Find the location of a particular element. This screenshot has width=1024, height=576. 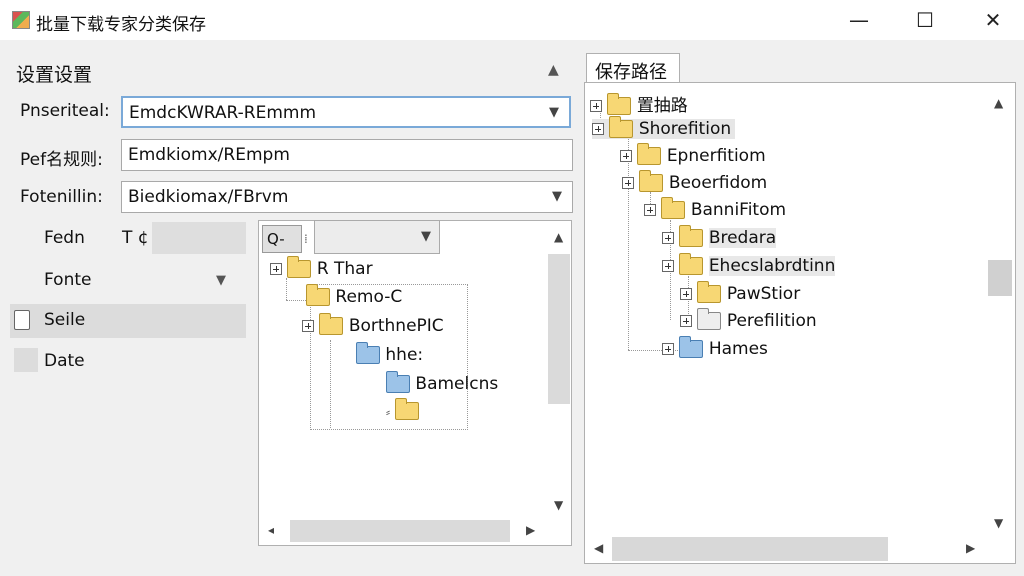

app-icon is located at coordinates (21, 20).